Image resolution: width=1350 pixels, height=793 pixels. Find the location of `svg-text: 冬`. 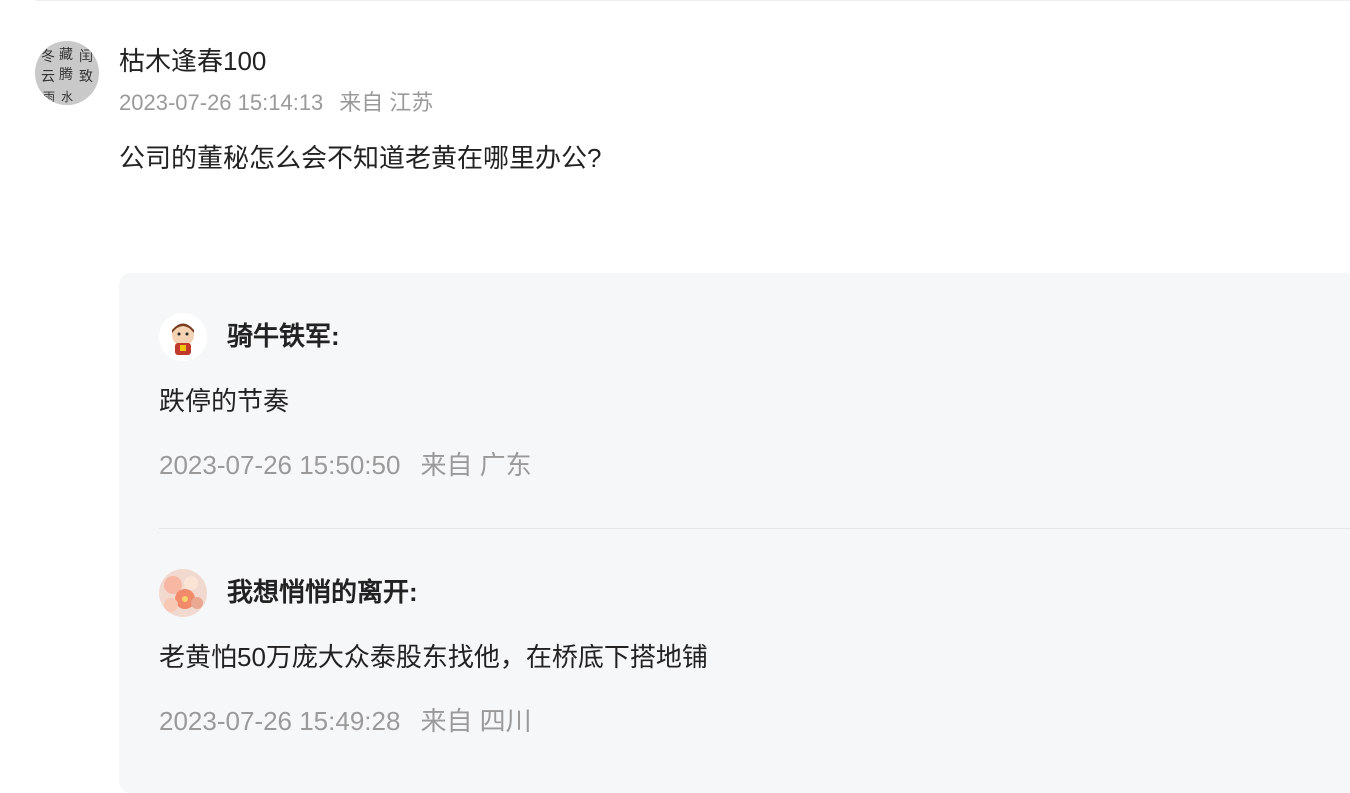

svg-text: 冬 is located at coordinates (48, 57).